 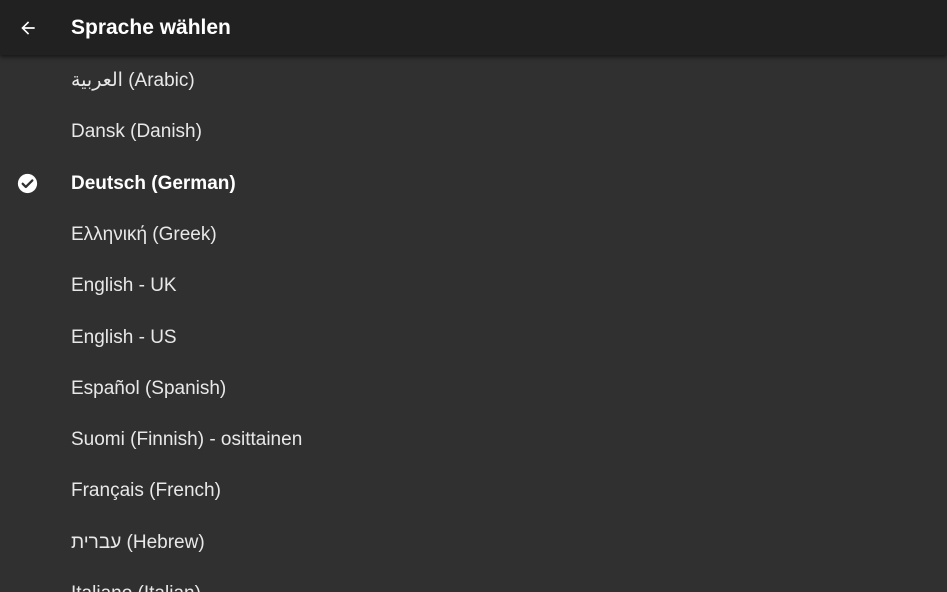 I want to click on check-circle-icon, so click(x=27, y=183).